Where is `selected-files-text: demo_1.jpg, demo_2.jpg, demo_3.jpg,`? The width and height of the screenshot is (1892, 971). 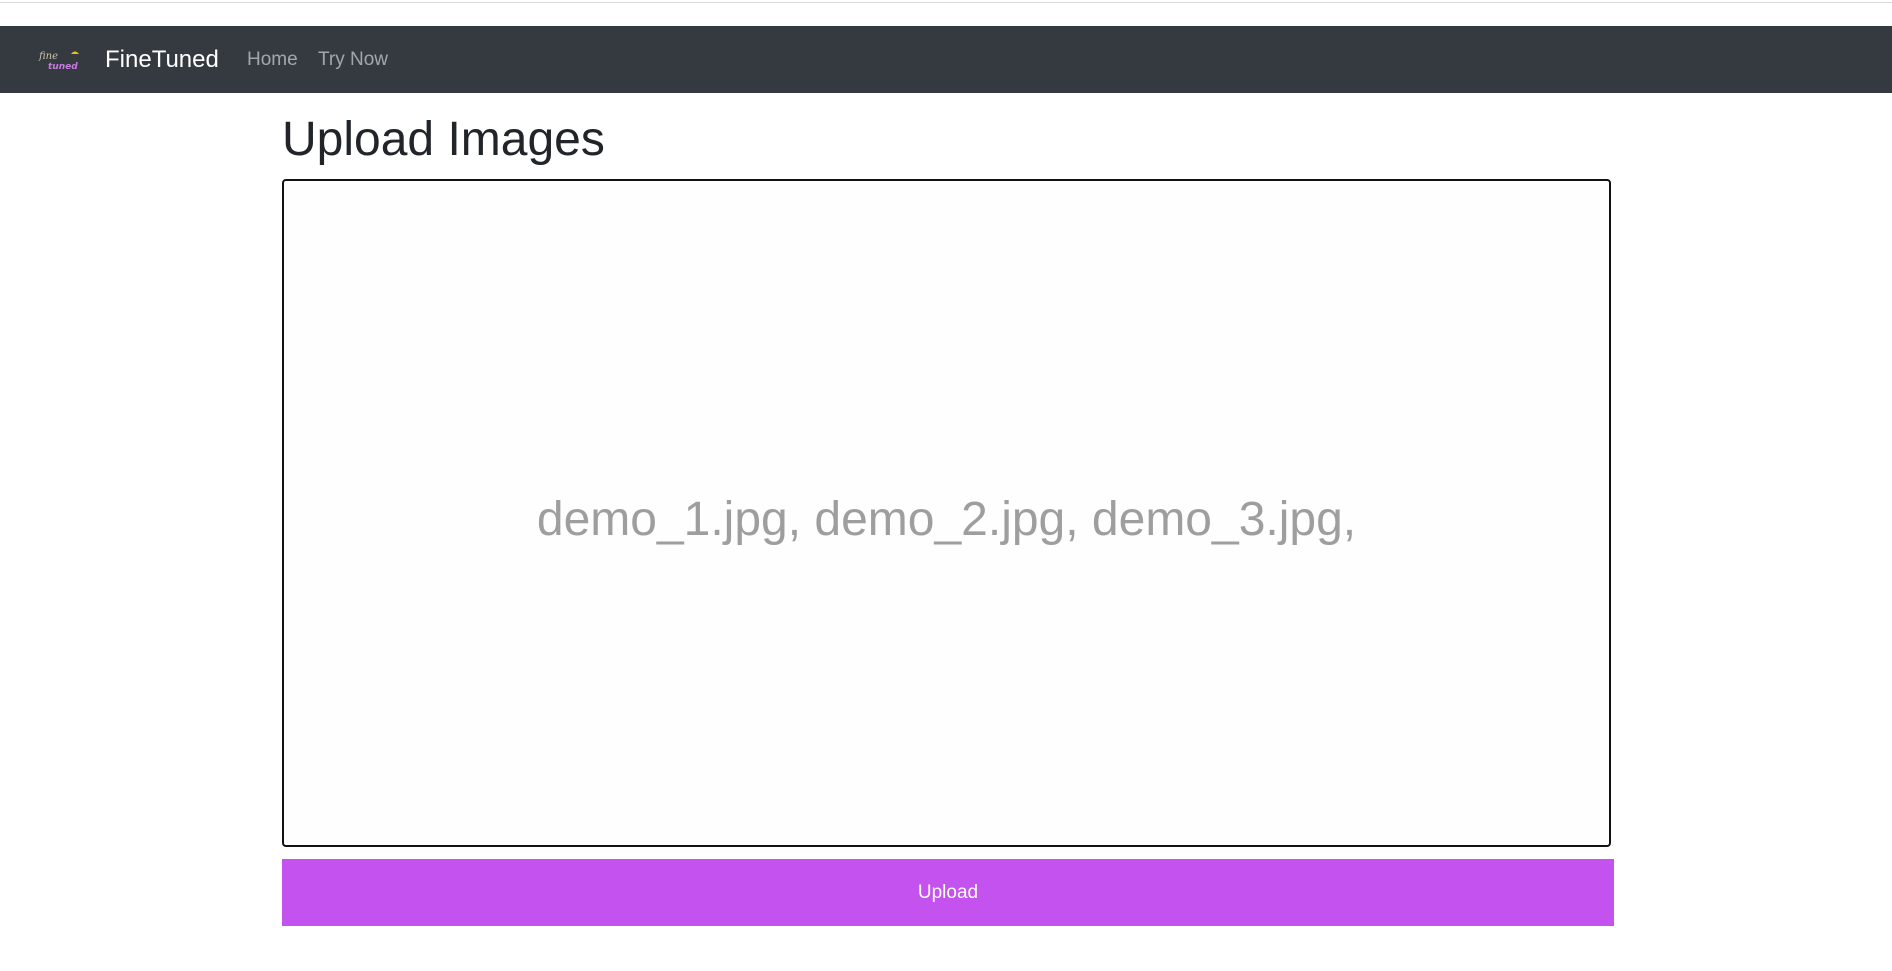 selected-files-text: demo_1.jpg, demo_2.jpg, demo_3.jpg, is located at coordinates (946, 519).